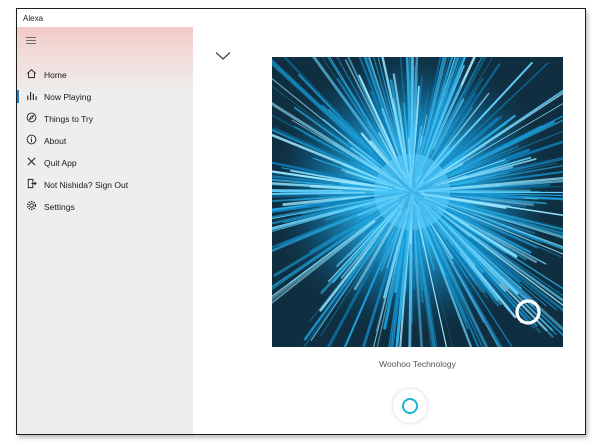 Image resolution: width=600 pixels, height=447 pixels. Describe the element at coordinates (55, 75) in the screenshot. I see `sidebar-item-label: Home` at that location.